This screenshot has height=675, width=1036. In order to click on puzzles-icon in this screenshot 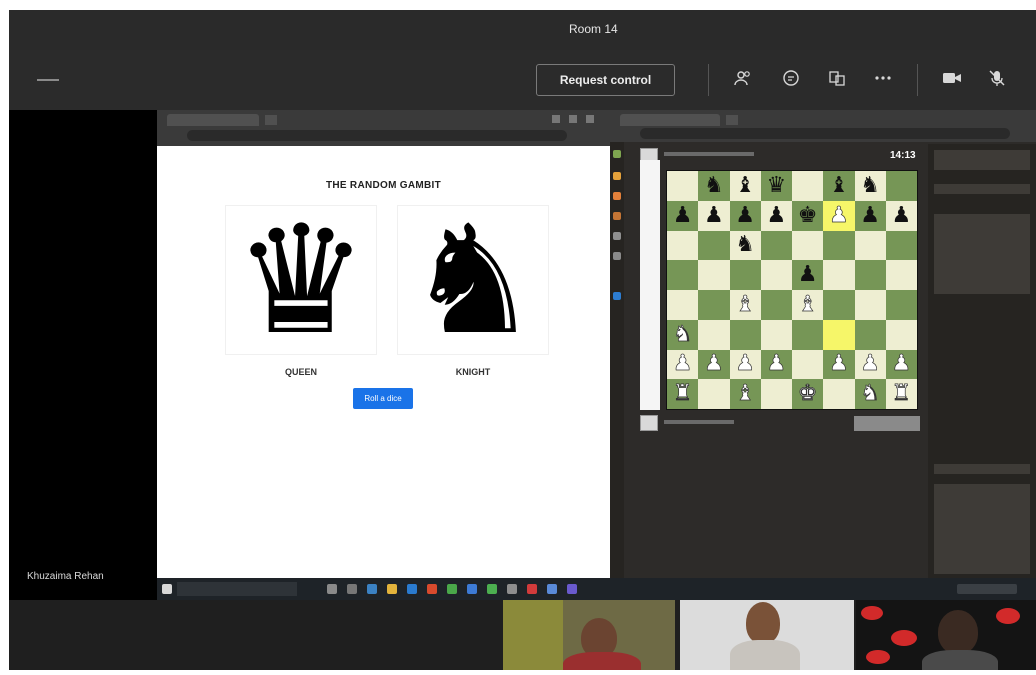, I will do `click(617, 196)`.